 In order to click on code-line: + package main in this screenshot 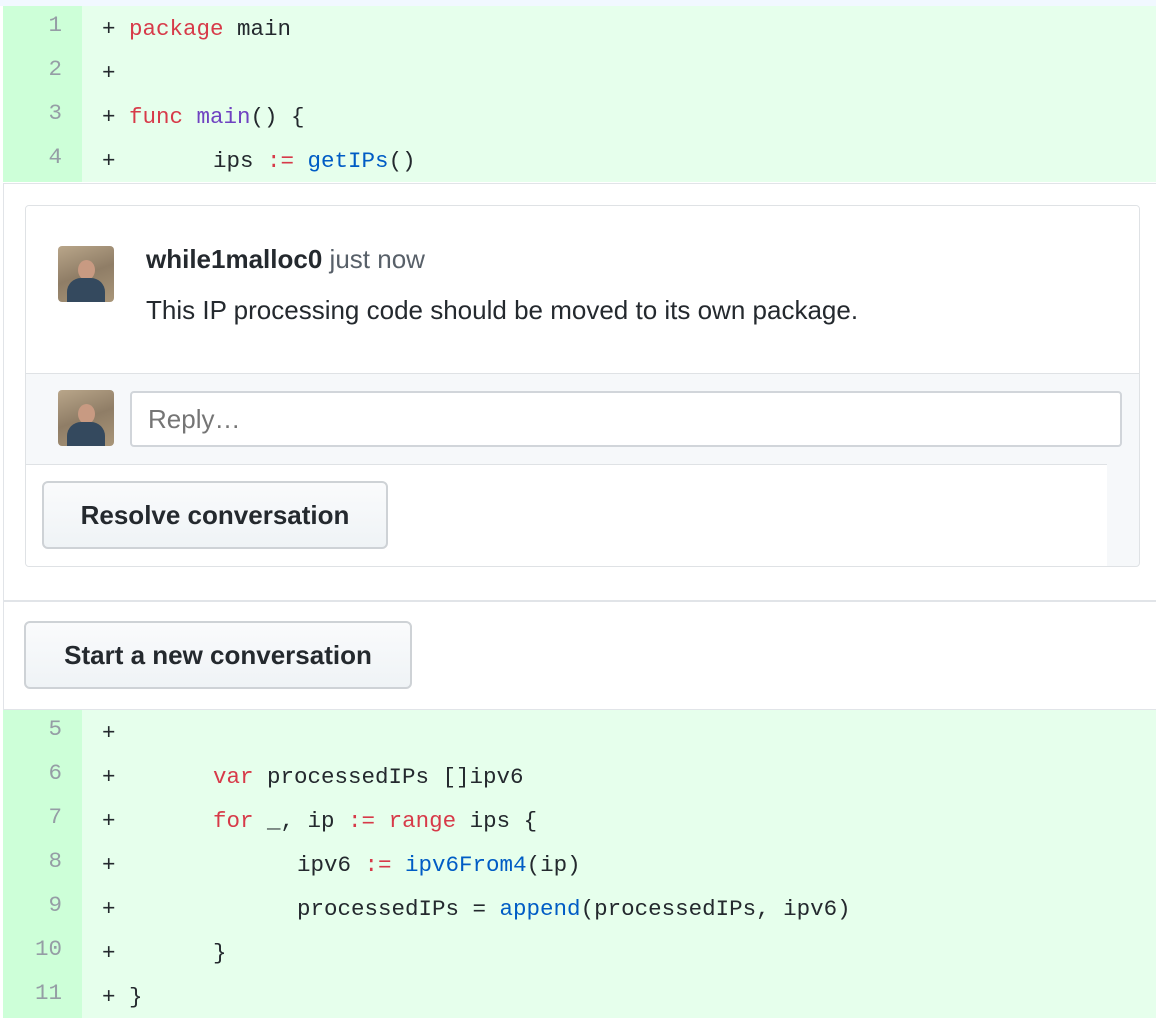, I will do `click(186, 28)`.